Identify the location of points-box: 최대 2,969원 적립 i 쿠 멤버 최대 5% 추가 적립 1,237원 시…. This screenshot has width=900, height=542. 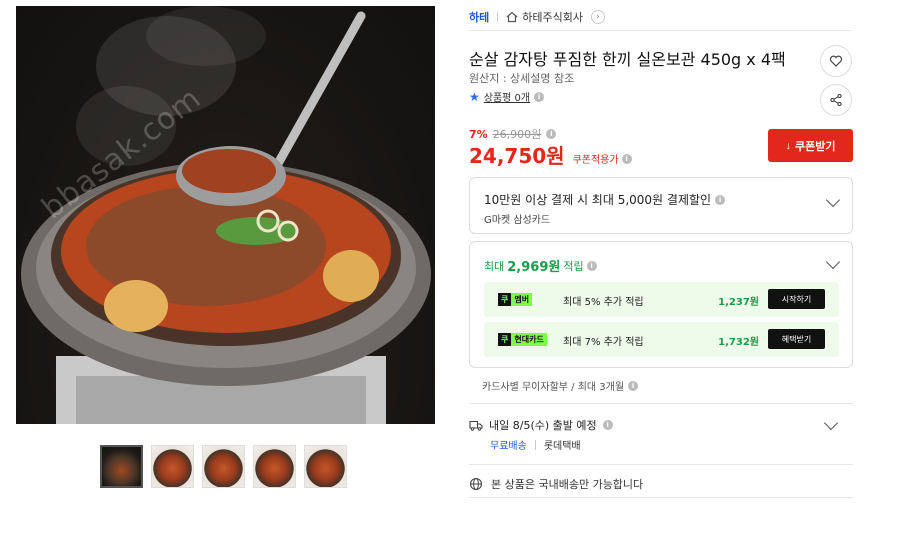
(661, 304).